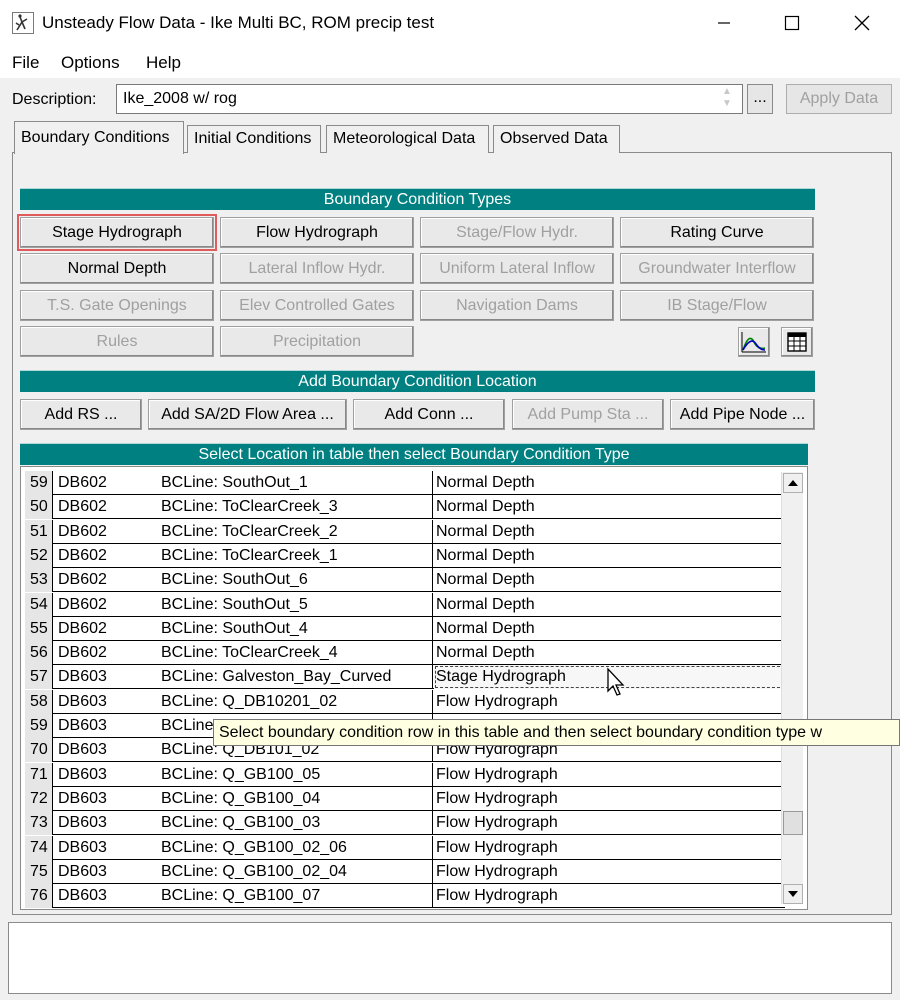  I want to click on apply-data-button: Apply Data, so click(839, 99).